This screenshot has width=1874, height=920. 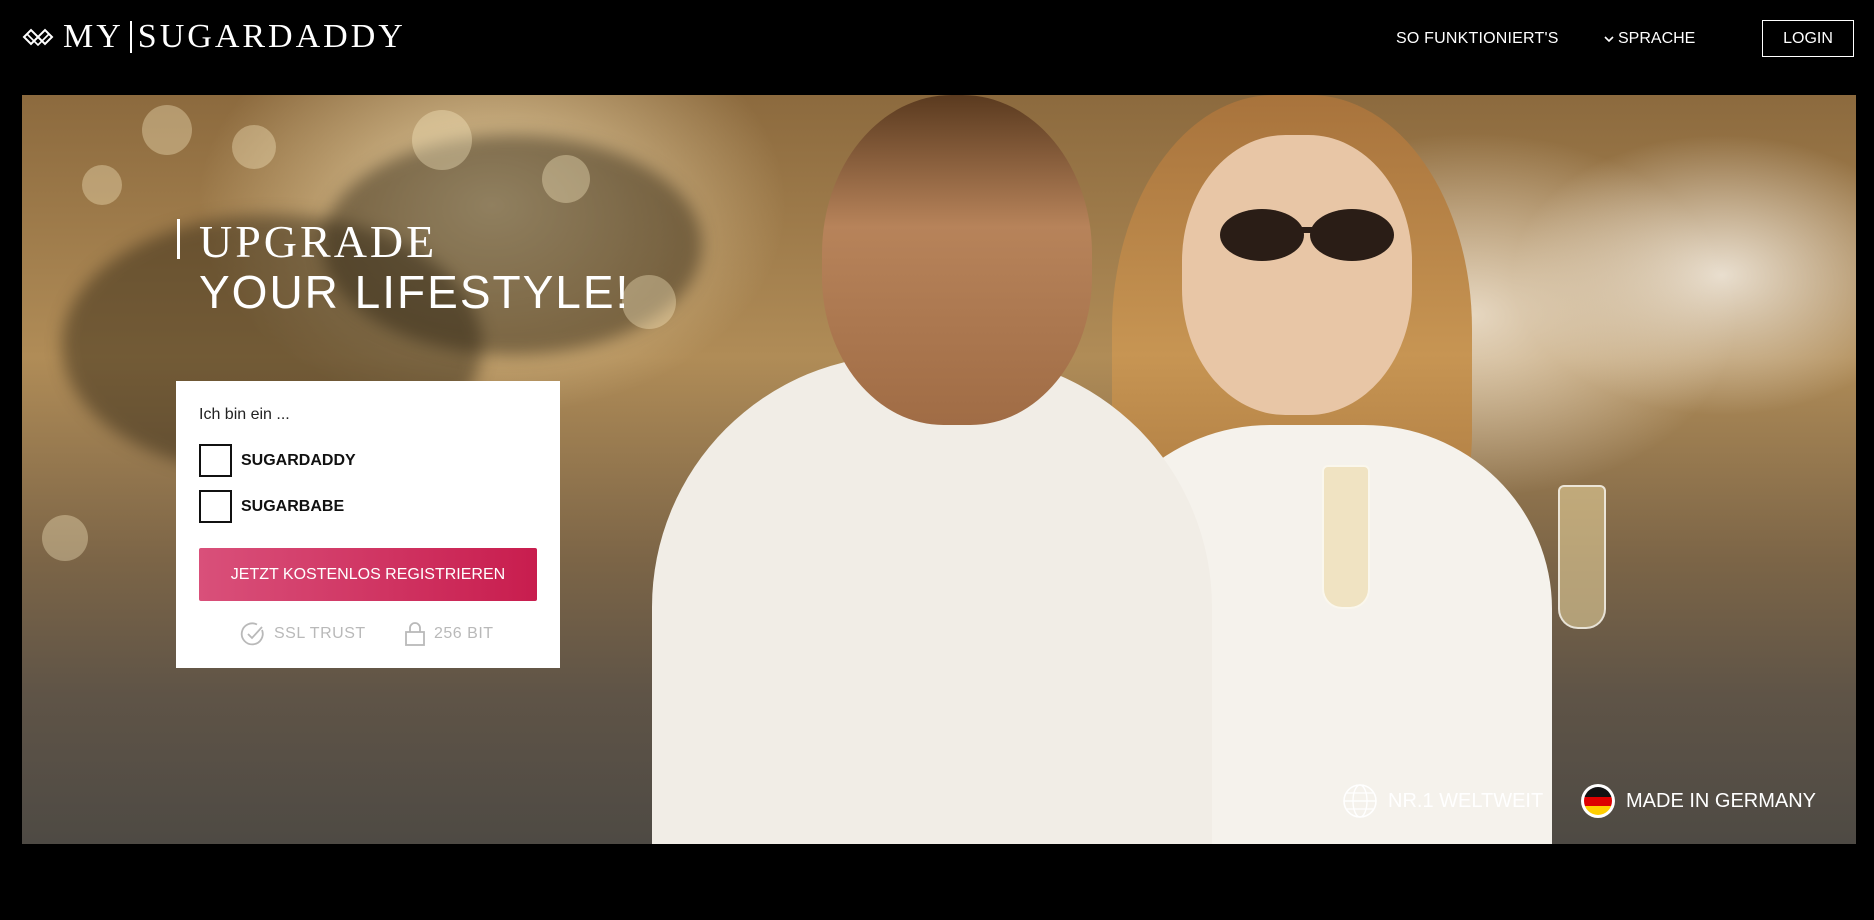 I want to click on option-sugarbabe: SUGARBABE, so click(x=271, y=506).